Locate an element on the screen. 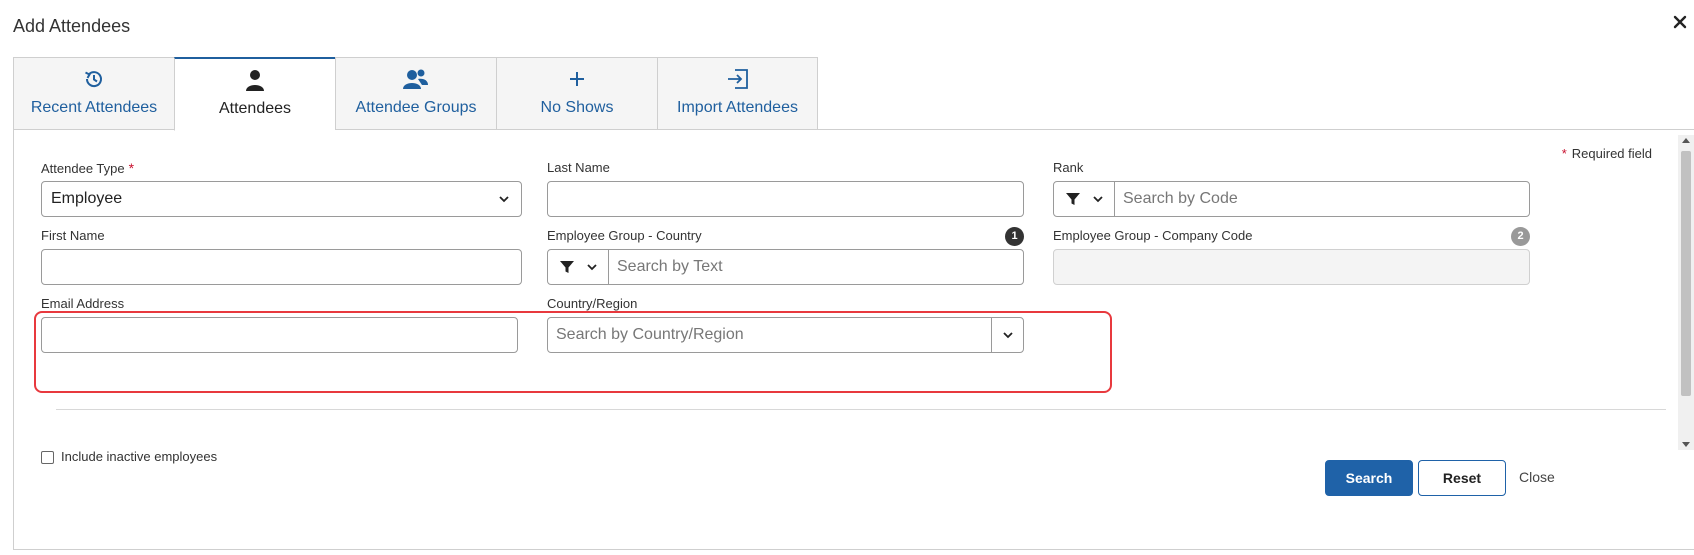  step-badge: 2 is located at coordinates (1520, 236).